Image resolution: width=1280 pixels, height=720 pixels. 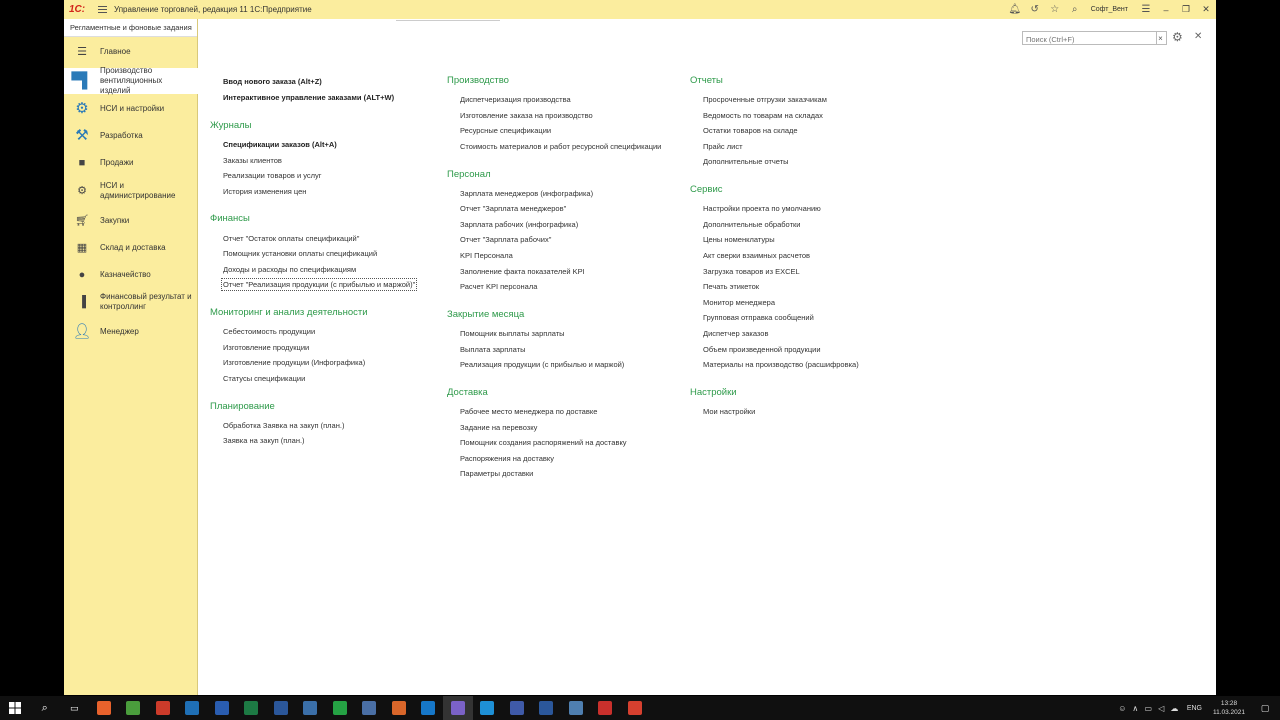 I want to click on sidebar-item-sales: ■ Продажи, so click(x=131, y=163).